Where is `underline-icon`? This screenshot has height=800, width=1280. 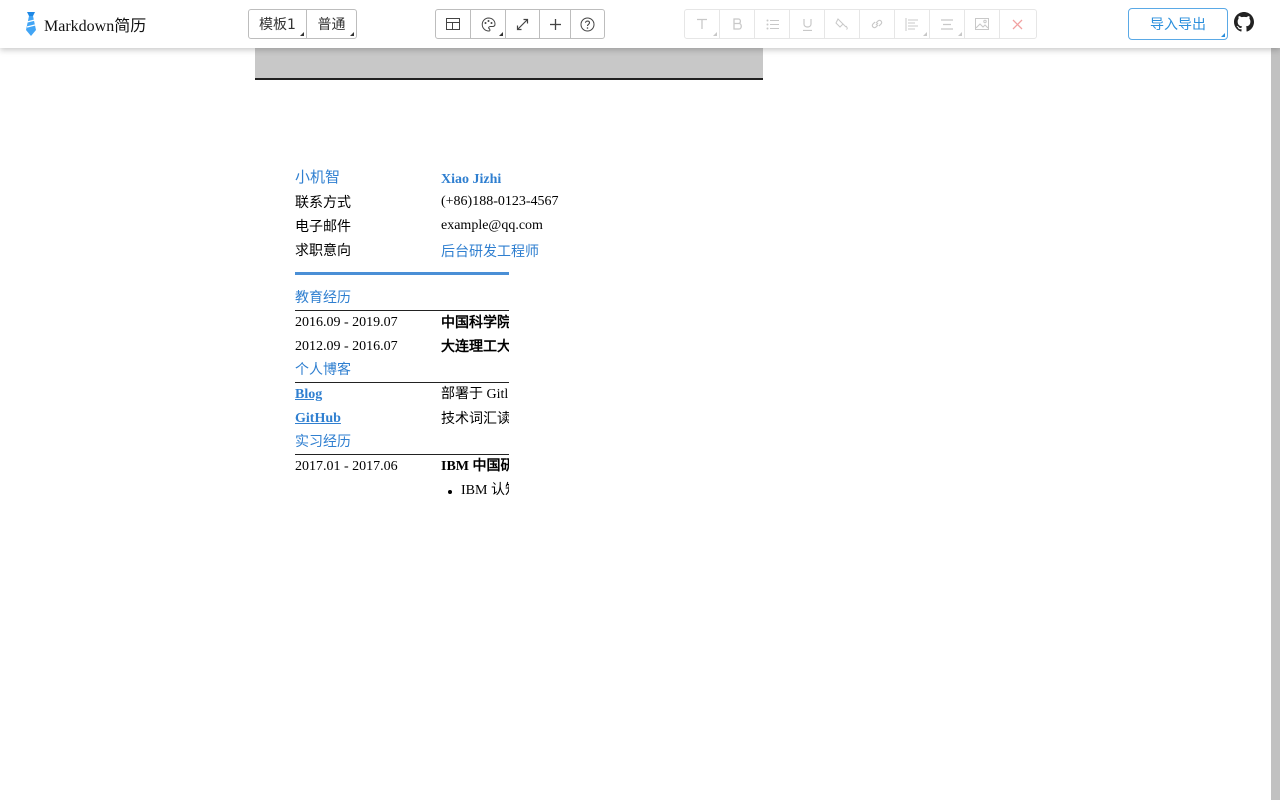
underline-icon is located at coordinates (807, 24).